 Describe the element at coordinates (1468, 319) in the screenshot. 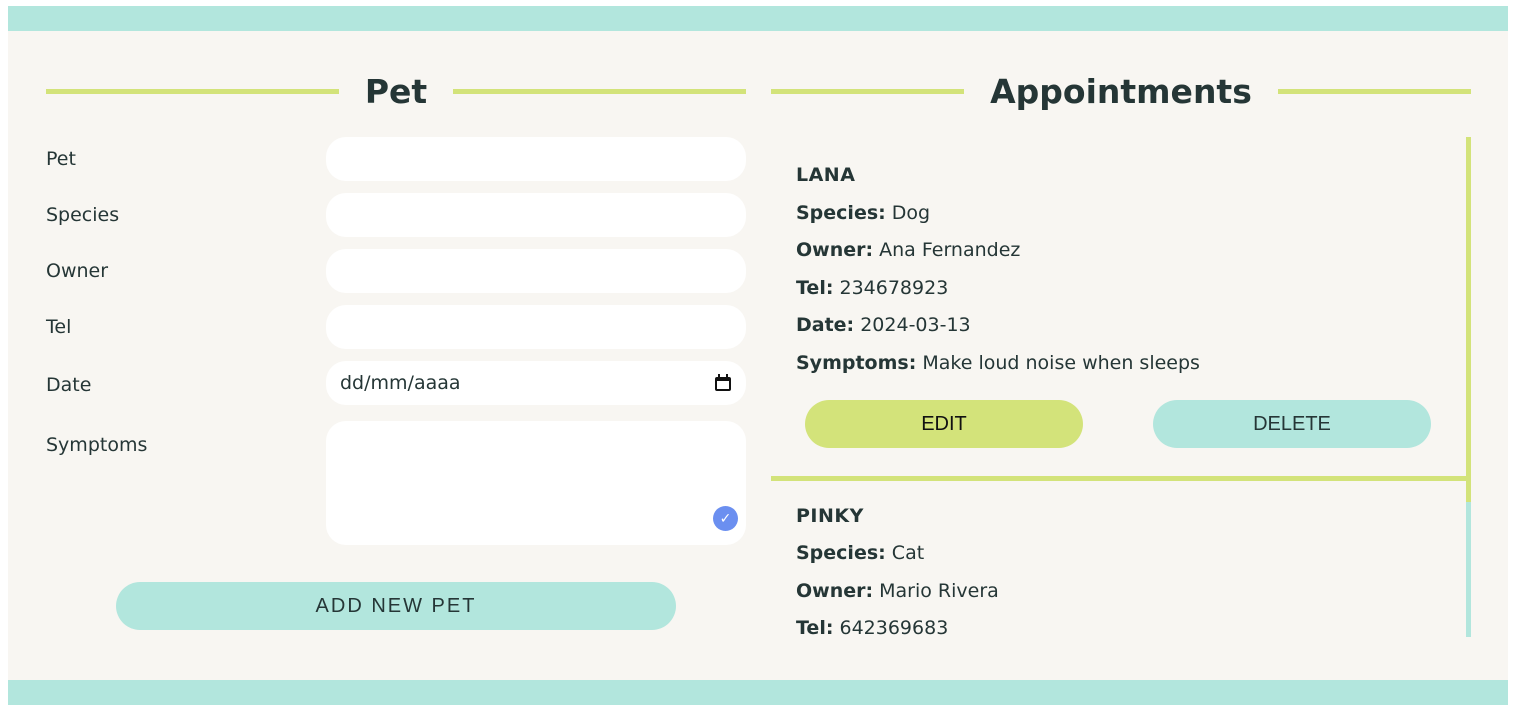

I see `scrollbar-thumb` at that location.